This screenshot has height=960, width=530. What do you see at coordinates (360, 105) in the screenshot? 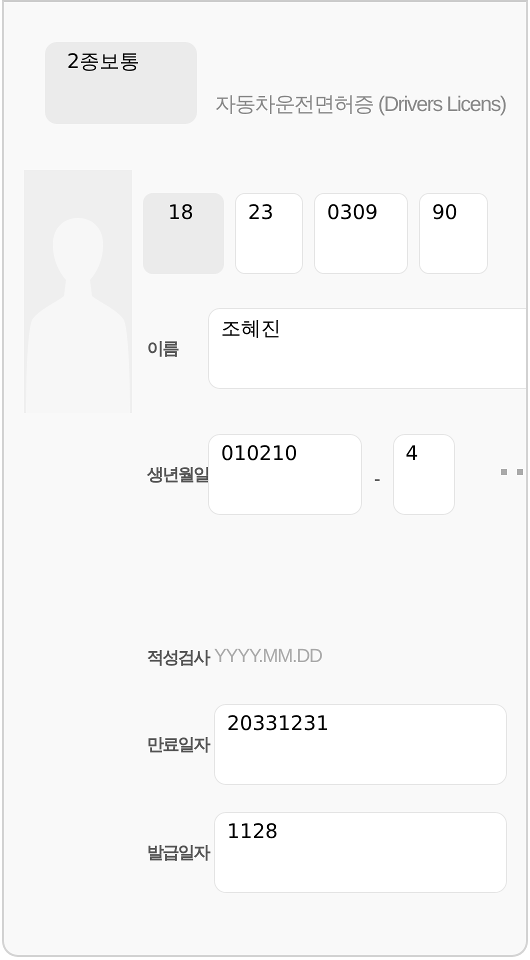
I see `card-title: 자동차운전면허증 (Drivers Licens)` at bounding box center [360, 105].